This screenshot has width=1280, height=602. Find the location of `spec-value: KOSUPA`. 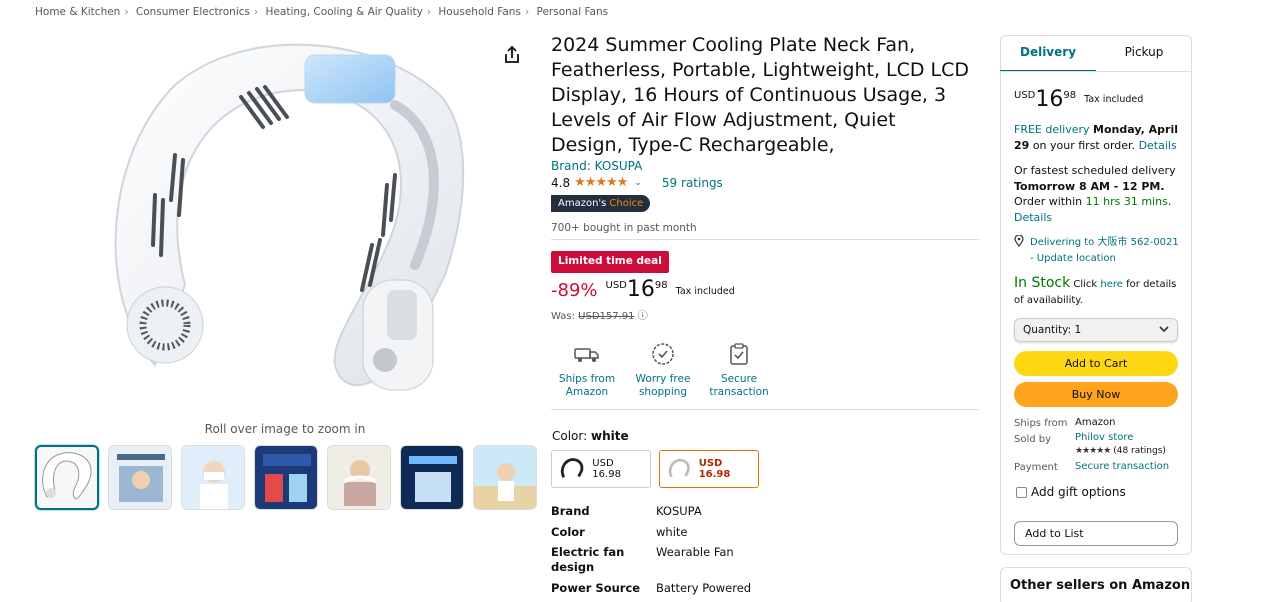

spec-value: KOSUPA is located at coordinates (679, 511).